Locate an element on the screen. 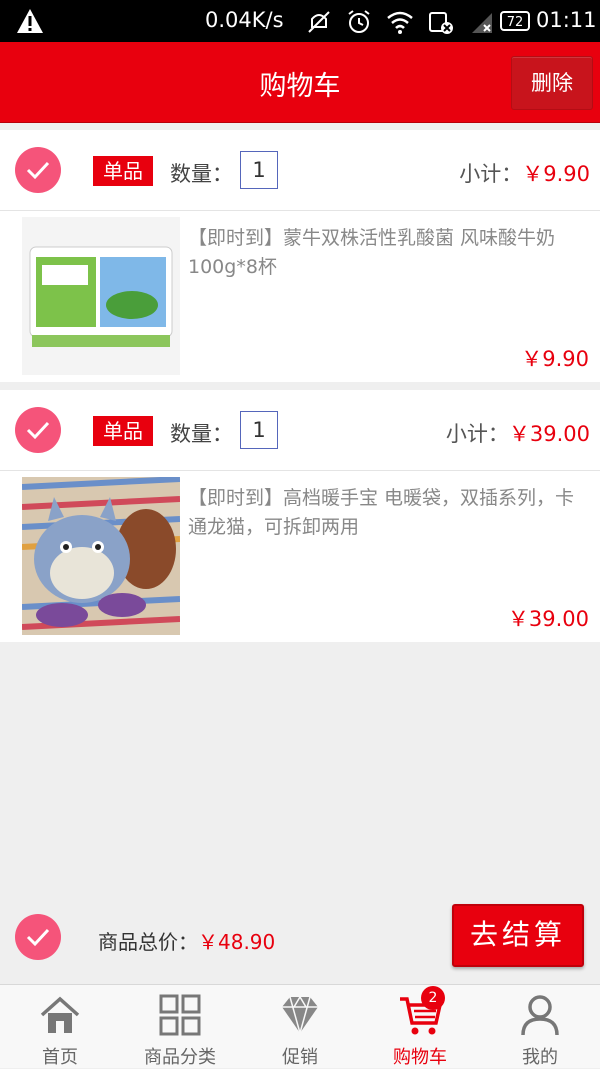  diamond-icon is located at coordinates (300, 1014).